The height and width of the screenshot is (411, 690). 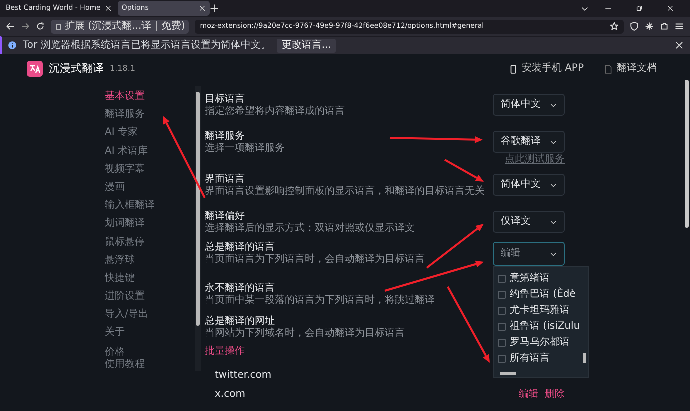 What do you see at coordinates (145, 97) in the screenshot?
I see `sidebar-item: 基本设置` at bounding box center [145, 97].